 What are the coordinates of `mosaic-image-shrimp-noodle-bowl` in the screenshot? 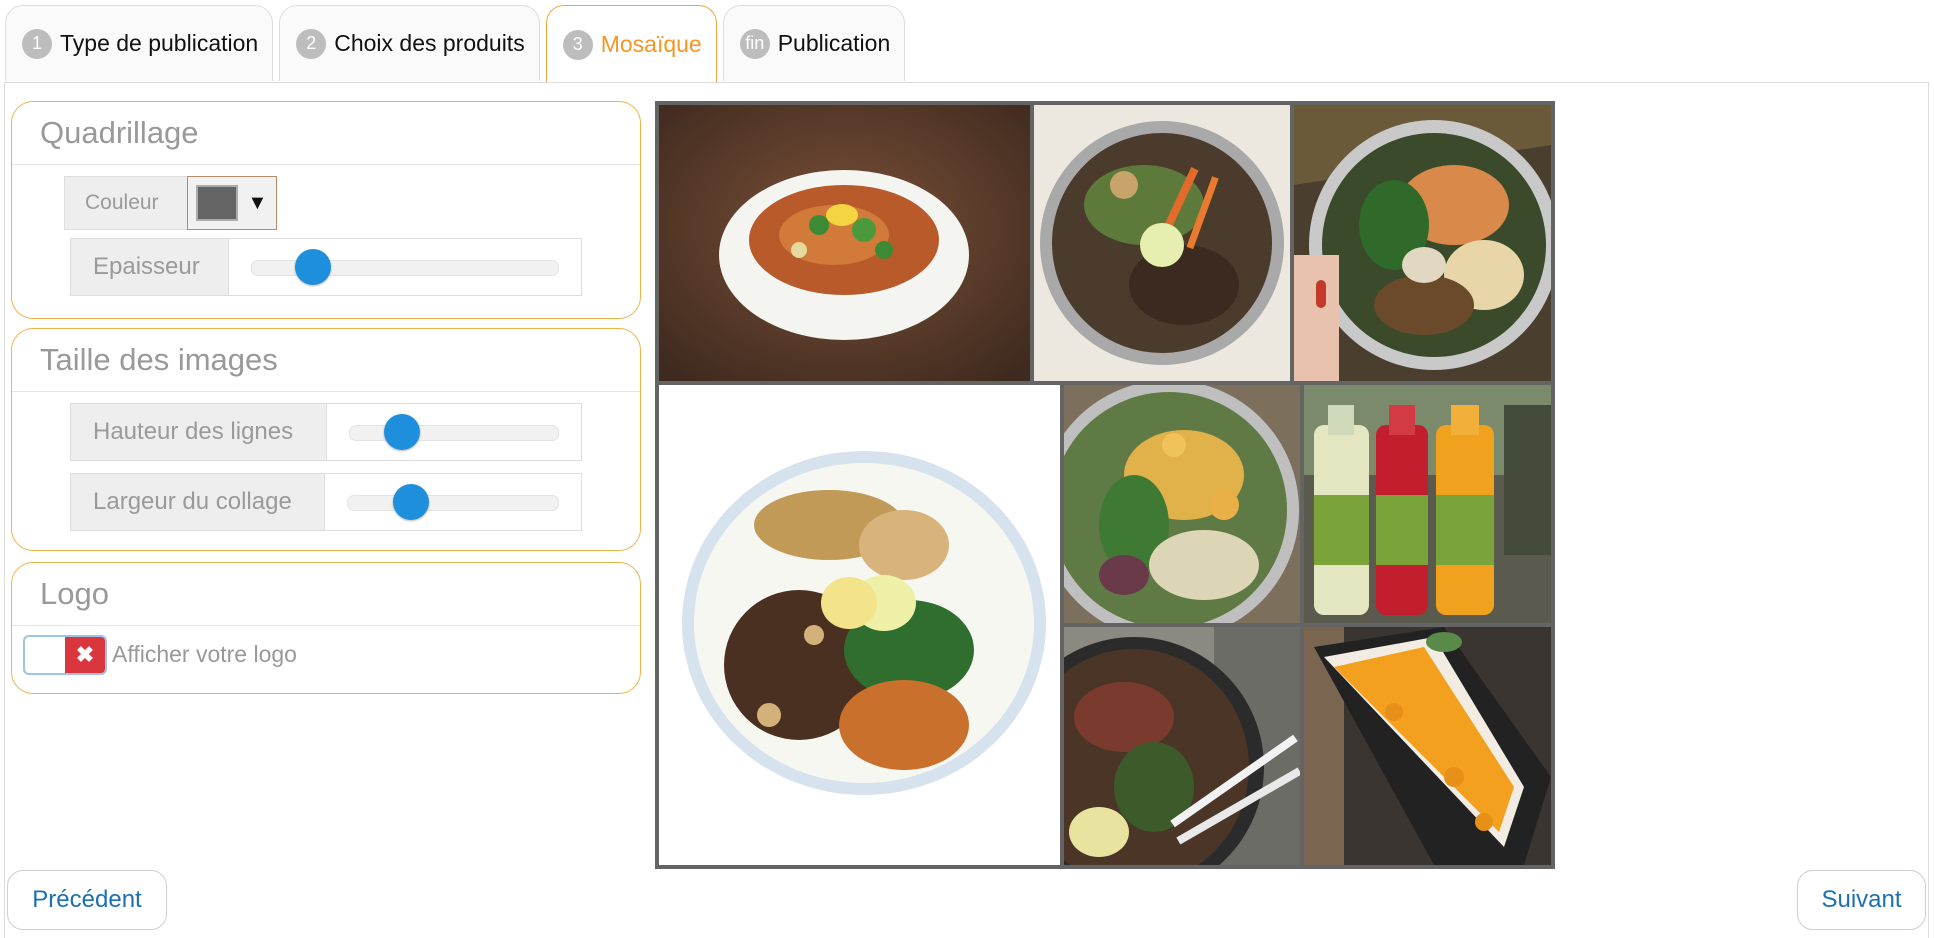 It's located at (1422, 243).